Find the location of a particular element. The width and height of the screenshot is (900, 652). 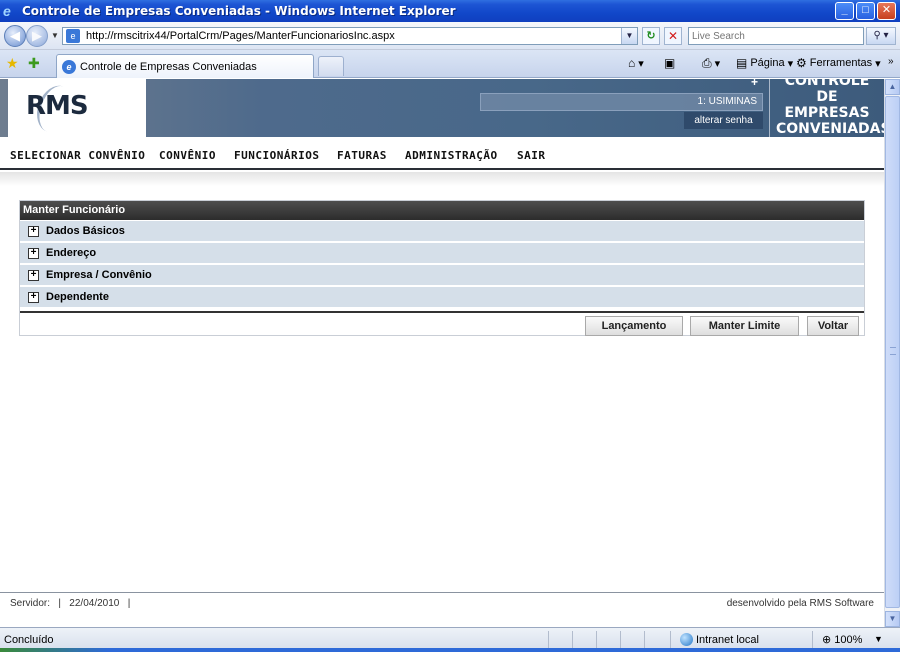

brand-divider is located at coordinates (769, 108).